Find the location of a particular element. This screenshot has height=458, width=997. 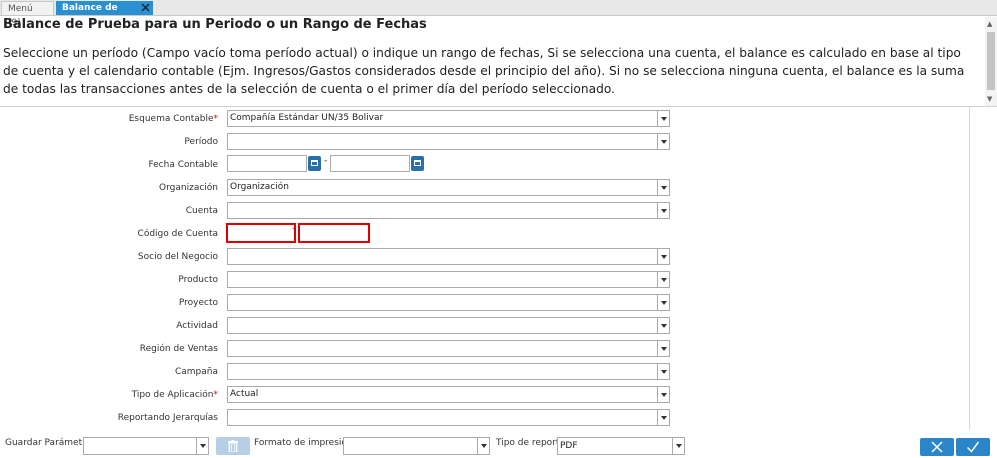

label-codigo-de-cuenta: Código de Cuenta is located at coordinates (177, 234).